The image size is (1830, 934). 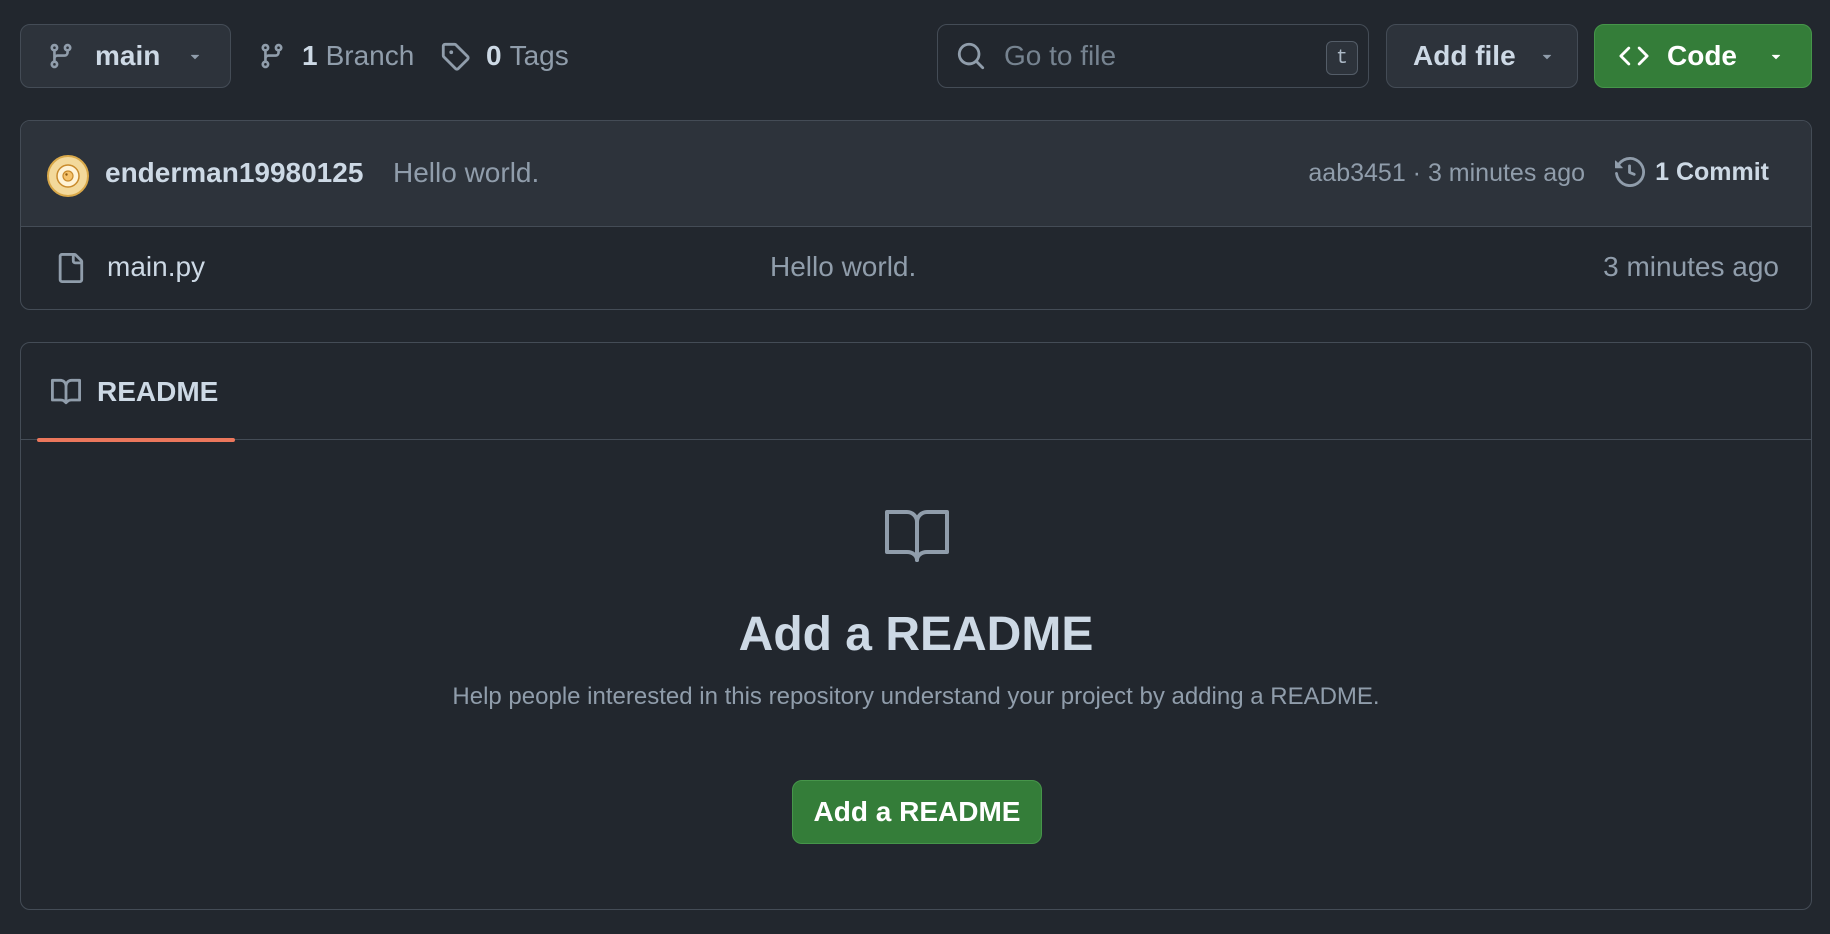 I want to click on commits-history-link: 1 Commit, so click(x=1692, y=172).